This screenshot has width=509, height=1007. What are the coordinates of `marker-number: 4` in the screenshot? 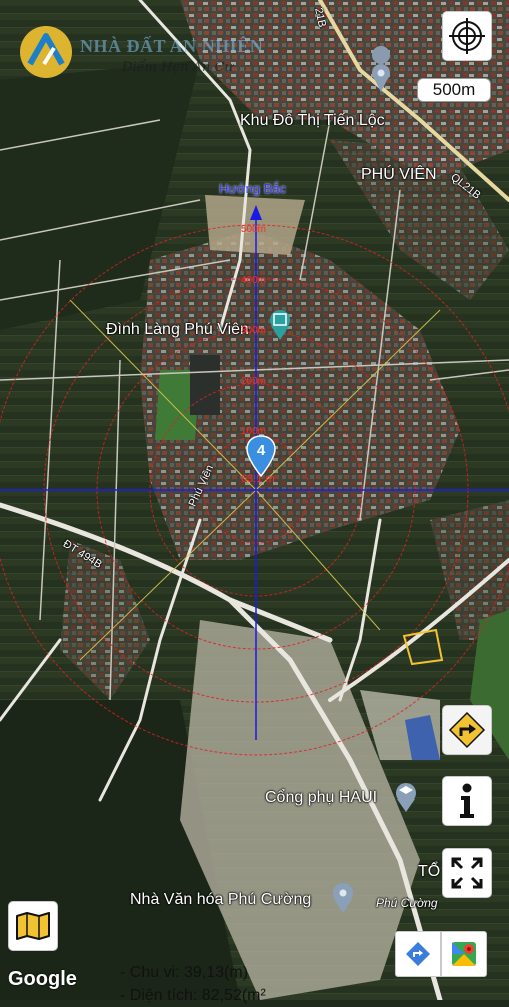 It's located at (261, 450).